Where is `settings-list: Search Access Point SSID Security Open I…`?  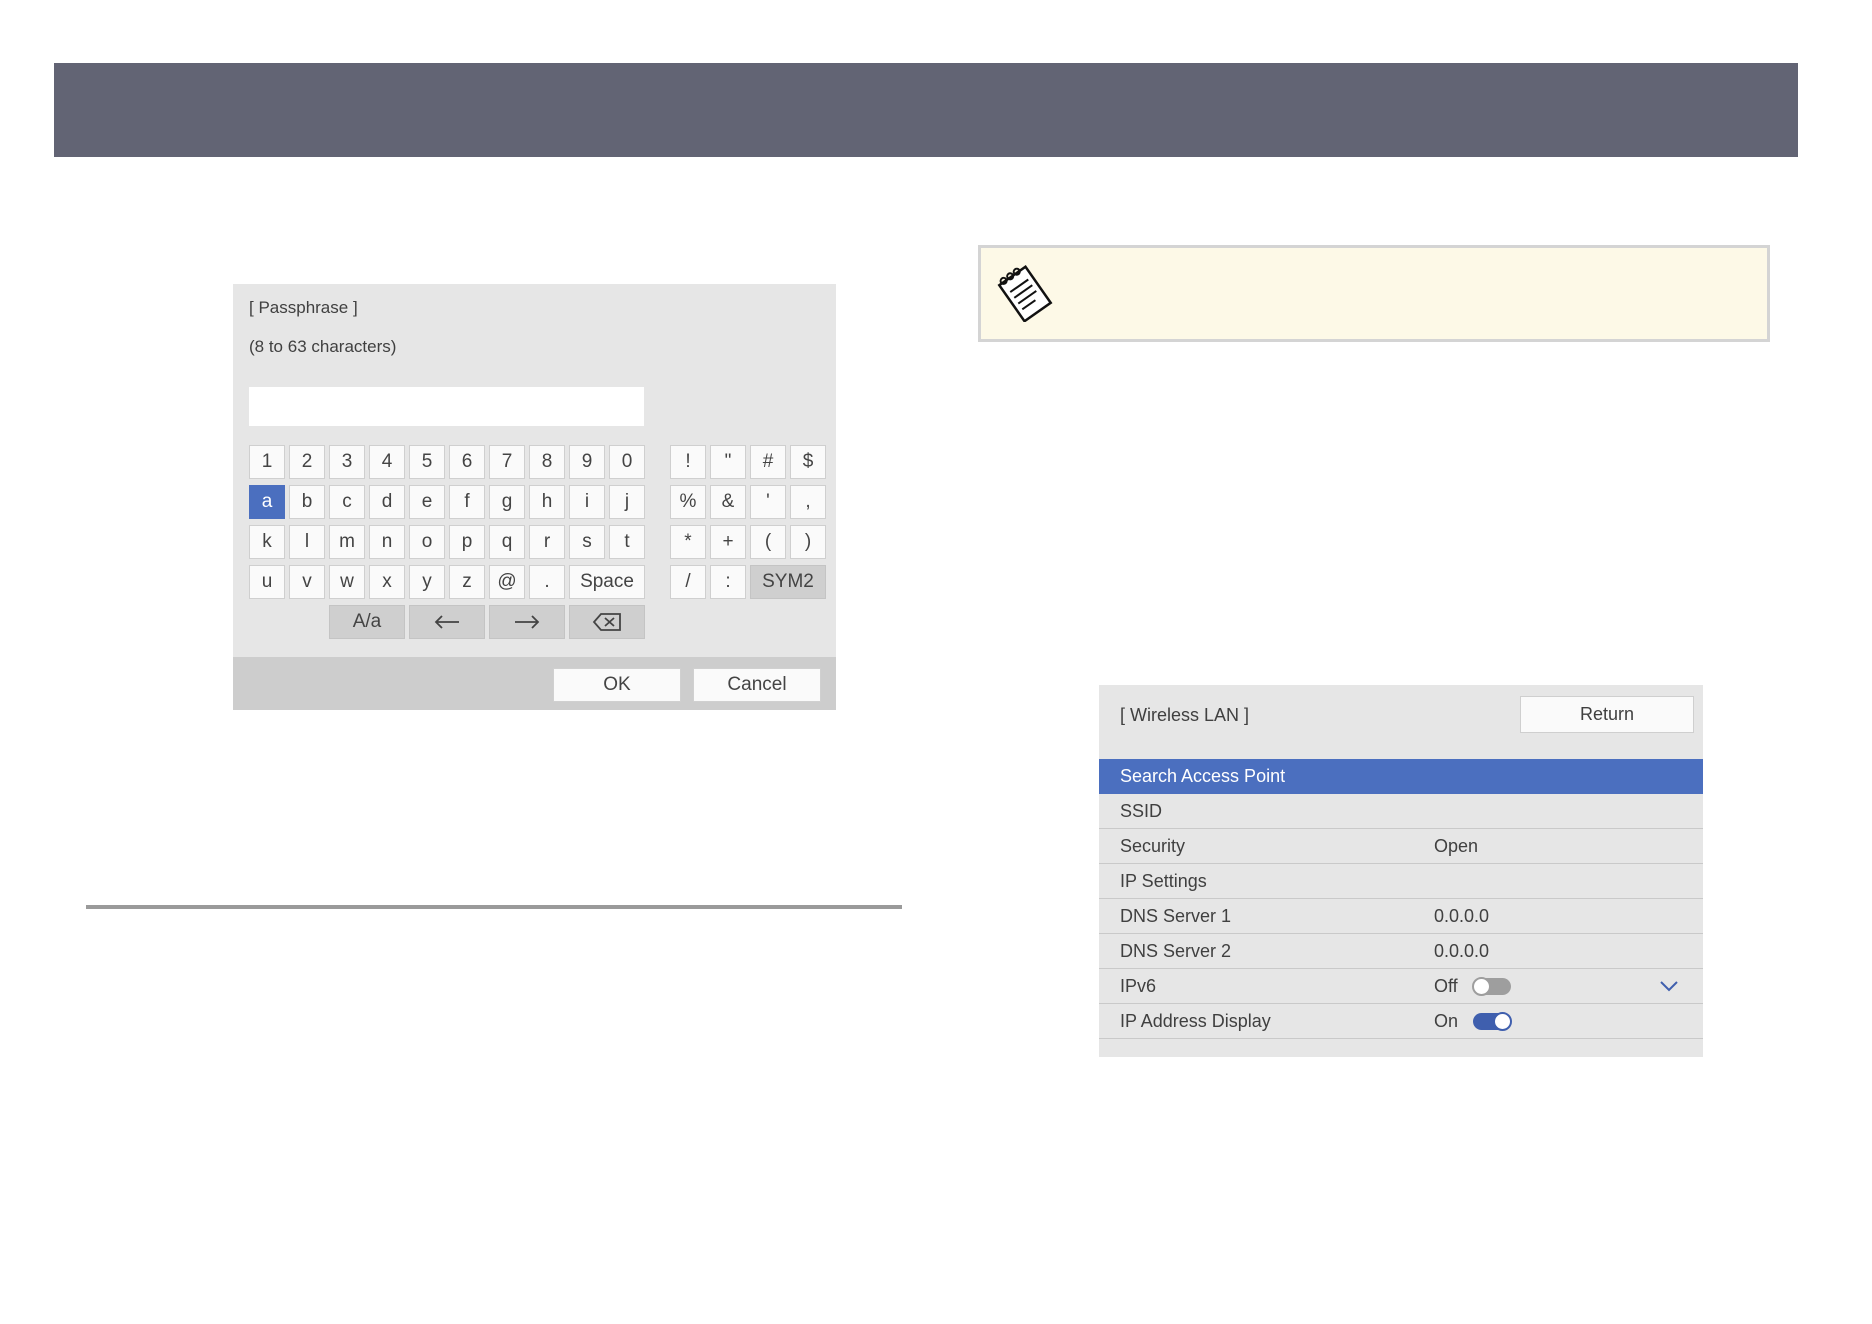 settings-list: Search Access Point SSID Security Open I… is located at coordinates (1401, 899).